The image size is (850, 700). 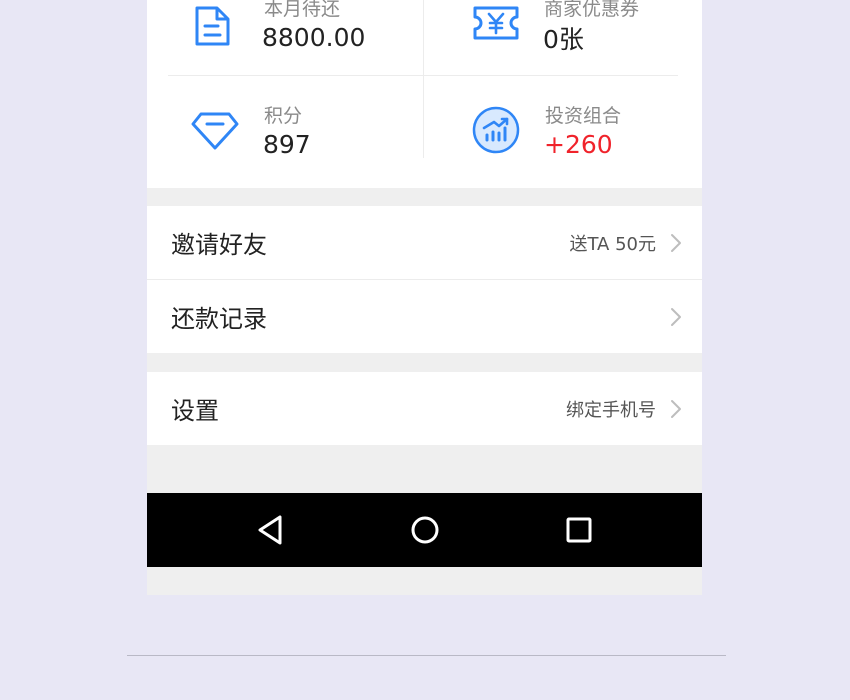 I want to click on stat-coupons: 商家优惠券 0张, so click(x=562, y=37).